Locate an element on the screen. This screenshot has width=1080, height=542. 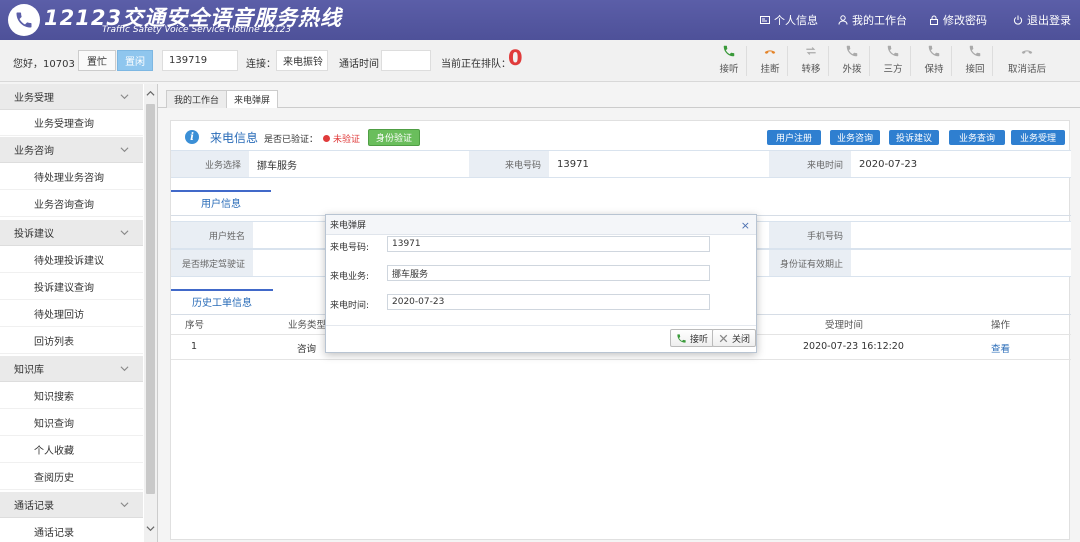
scroll-up-icon is located at coordinates (150, 93).